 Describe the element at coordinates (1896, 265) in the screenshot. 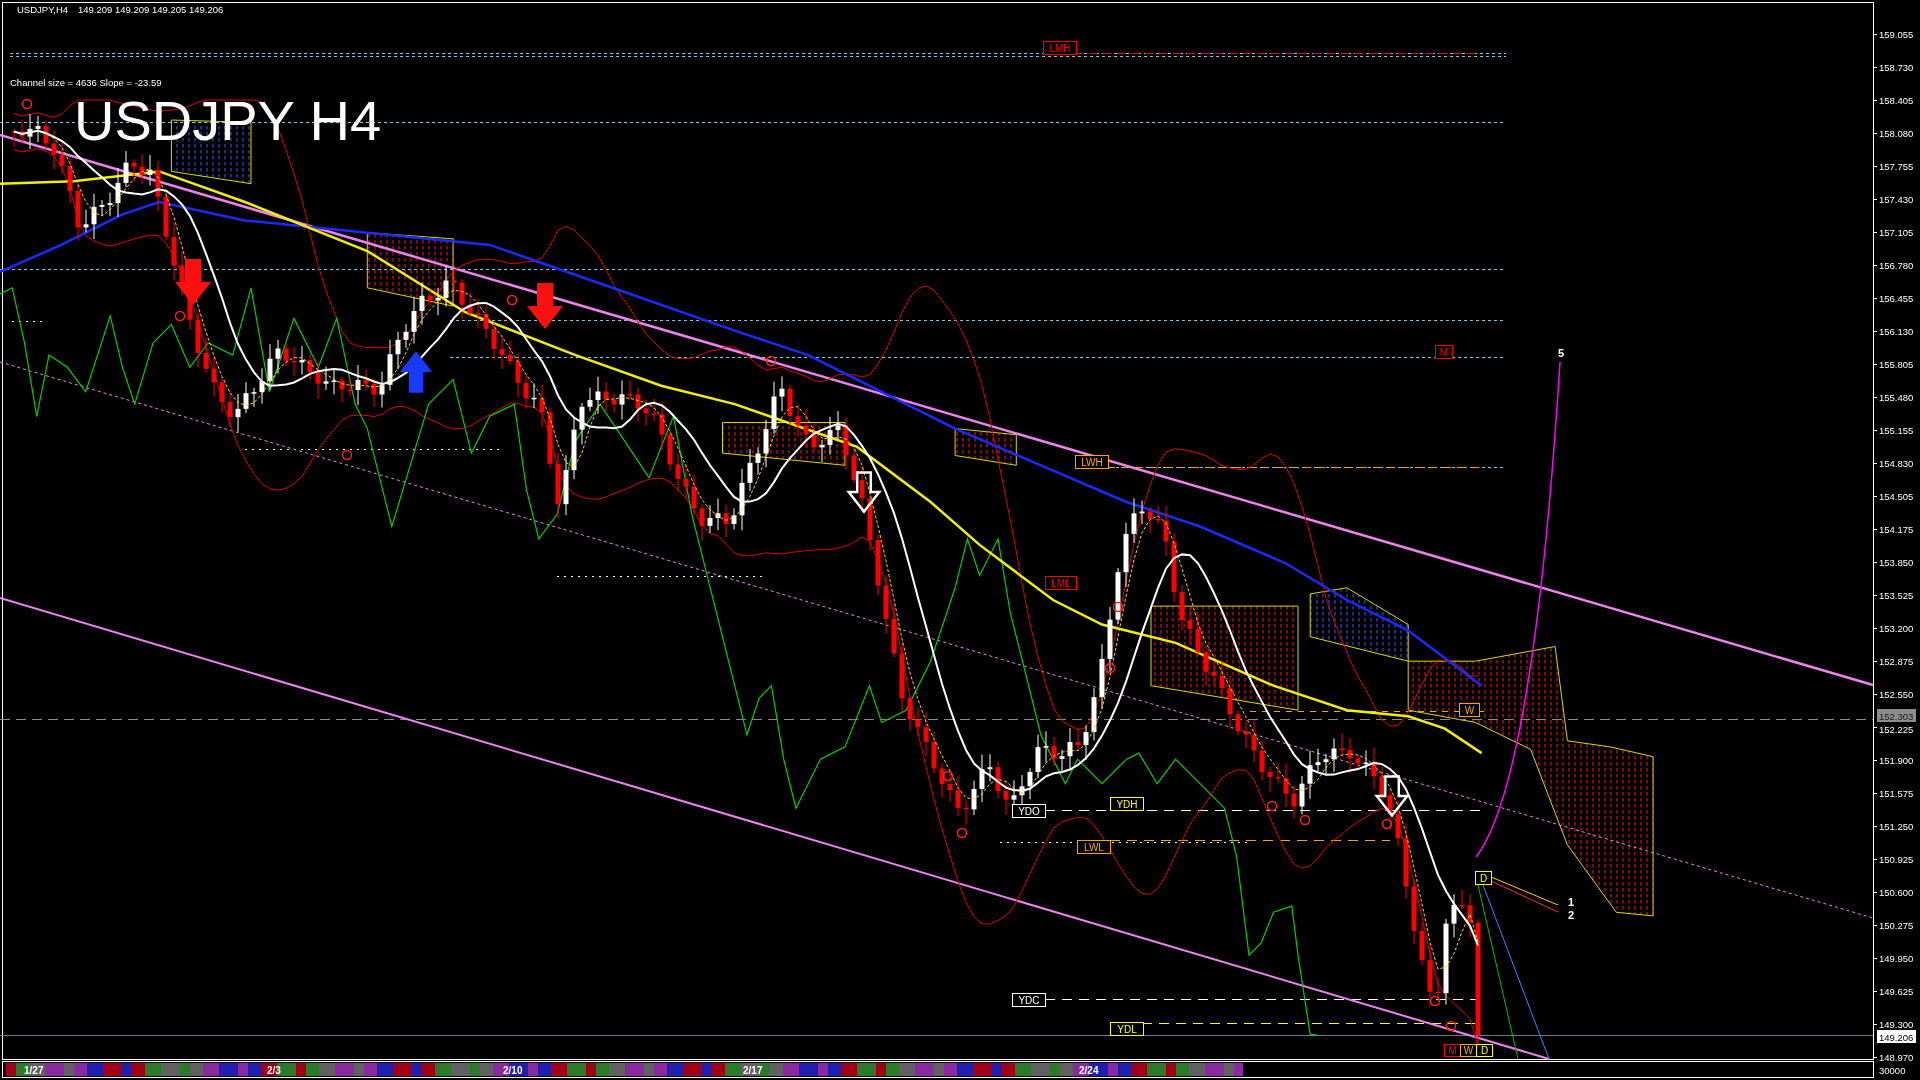

I see `price-axis-label: 156.780` at that location.